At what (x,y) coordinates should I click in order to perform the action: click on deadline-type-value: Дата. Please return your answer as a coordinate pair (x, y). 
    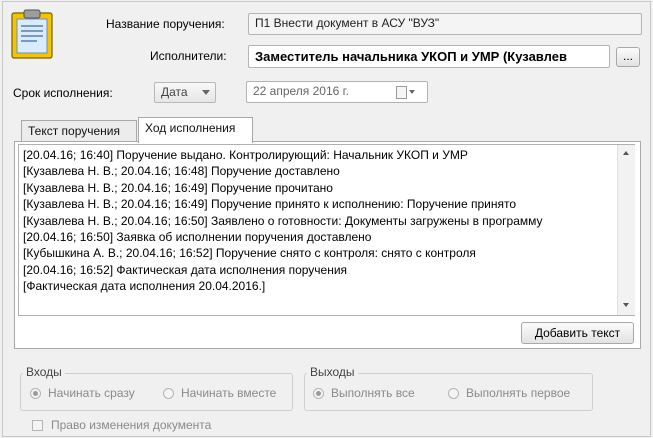
    Looking at the image, I should click on (174, 92).